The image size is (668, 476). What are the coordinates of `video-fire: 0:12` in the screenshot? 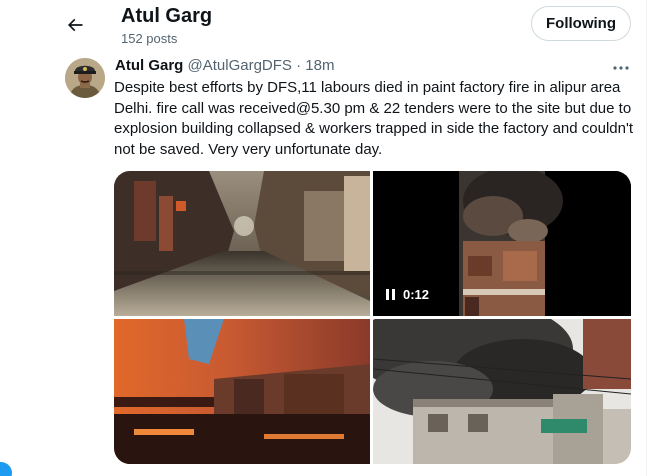 It's located at (502, 243).